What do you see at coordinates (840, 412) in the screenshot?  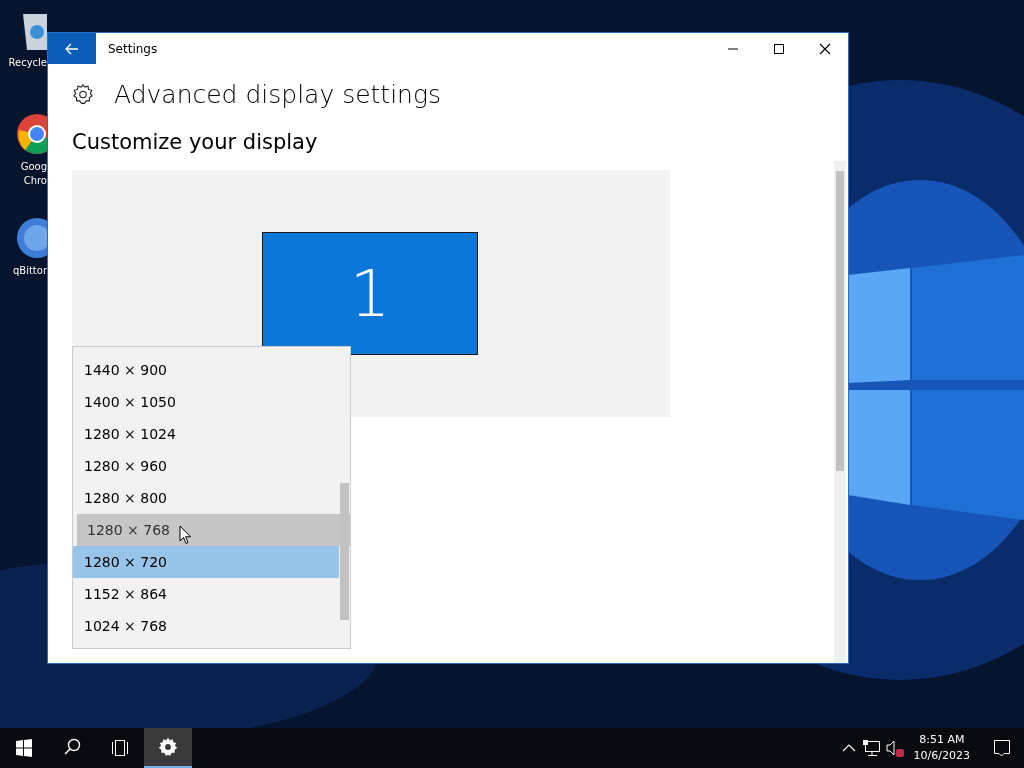 I see `scrollbar` at bounding box center [840, 412].